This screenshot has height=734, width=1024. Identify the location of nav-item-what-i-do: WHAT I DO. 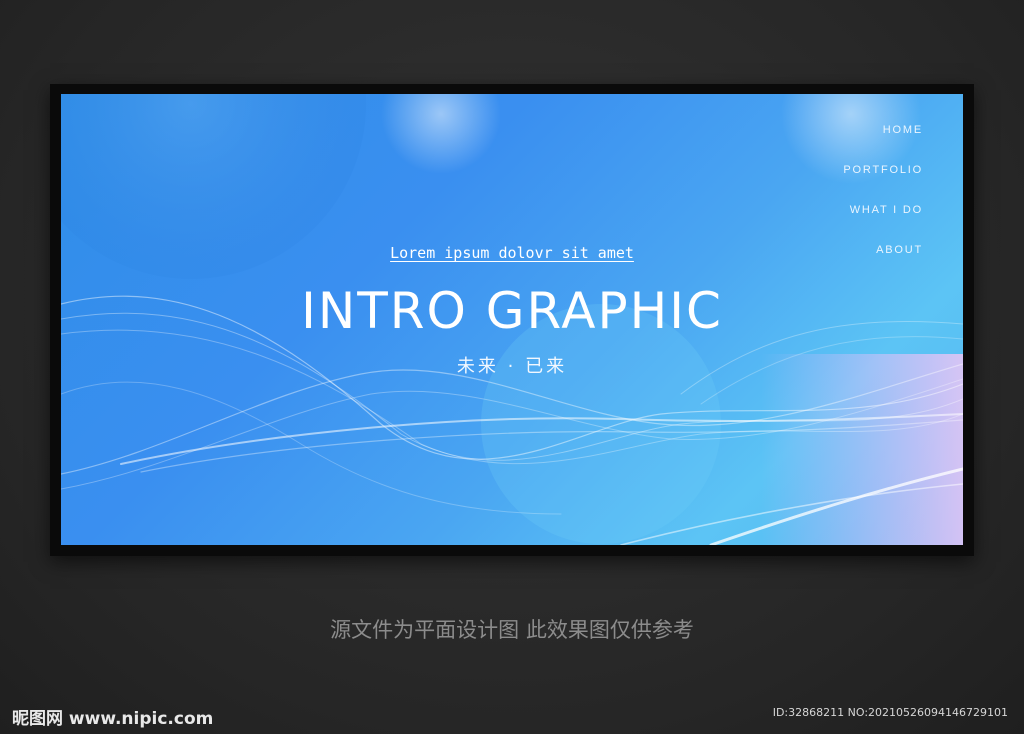
(883, 210).